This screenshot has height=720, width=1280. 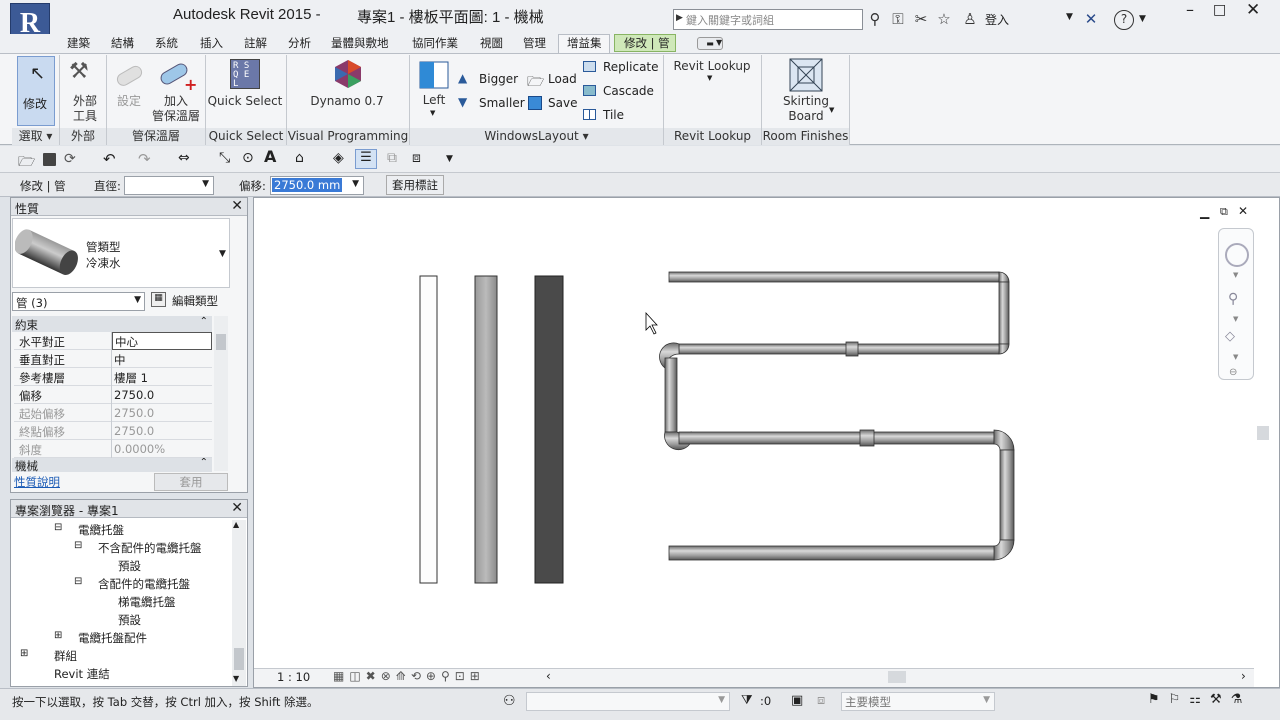 I want to click on tab-8: 視圖, so click(x=491, y=43).